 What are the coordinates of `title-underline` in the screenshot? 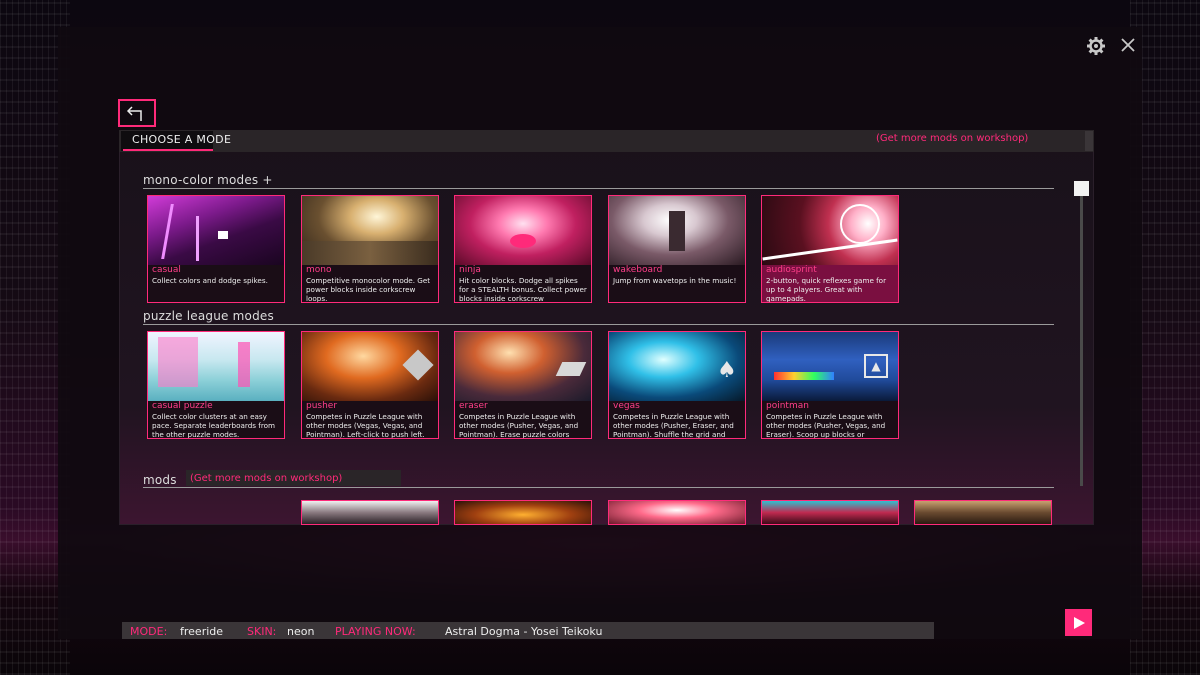 It's located at (168, 150).